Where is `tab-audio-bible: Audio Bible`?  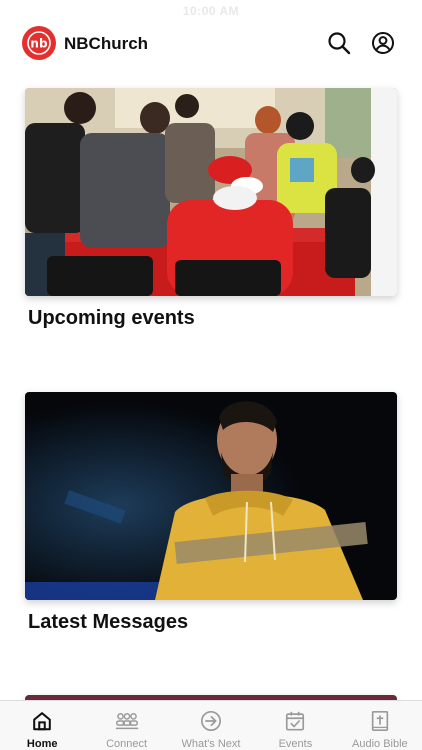 tab-audio-bible: Audio Bible is located at coordinates (380, 725).